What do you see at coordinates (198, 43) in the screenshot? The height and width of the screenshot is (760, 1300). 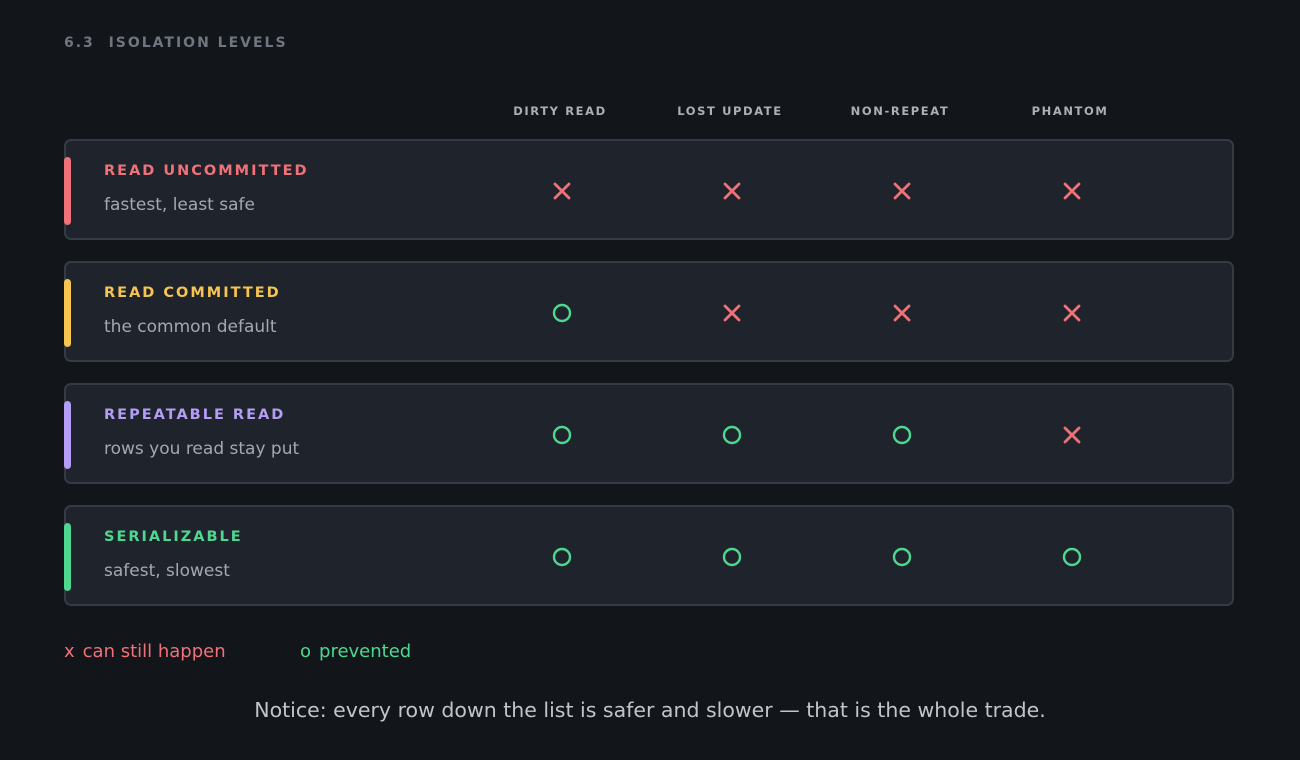 I see `section-heading: ISOLATION LEVELS` at bounding box center [198, 43].